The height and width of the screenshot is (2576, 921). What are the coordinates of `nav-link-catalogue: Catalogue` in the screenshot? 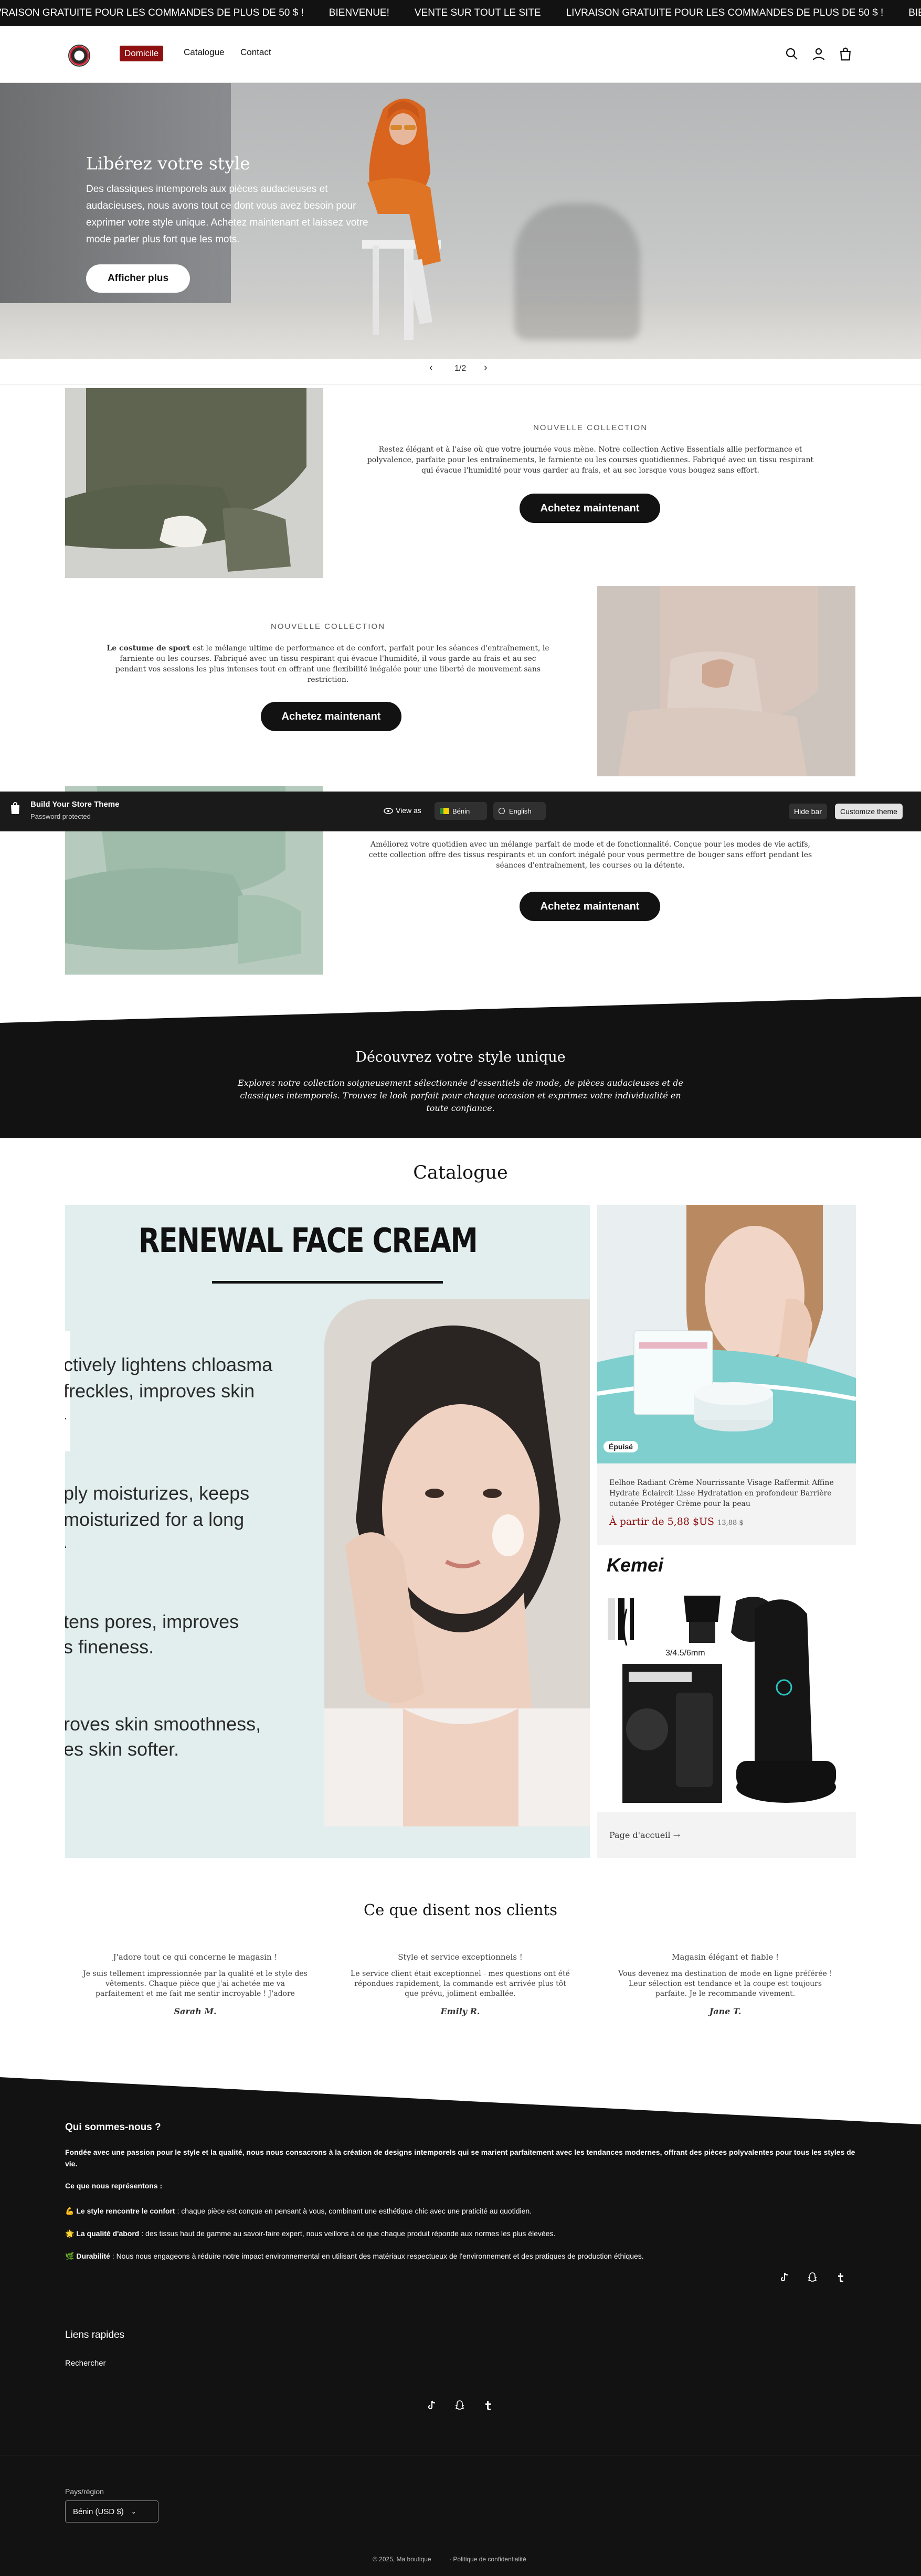 It's located at (205, 53).